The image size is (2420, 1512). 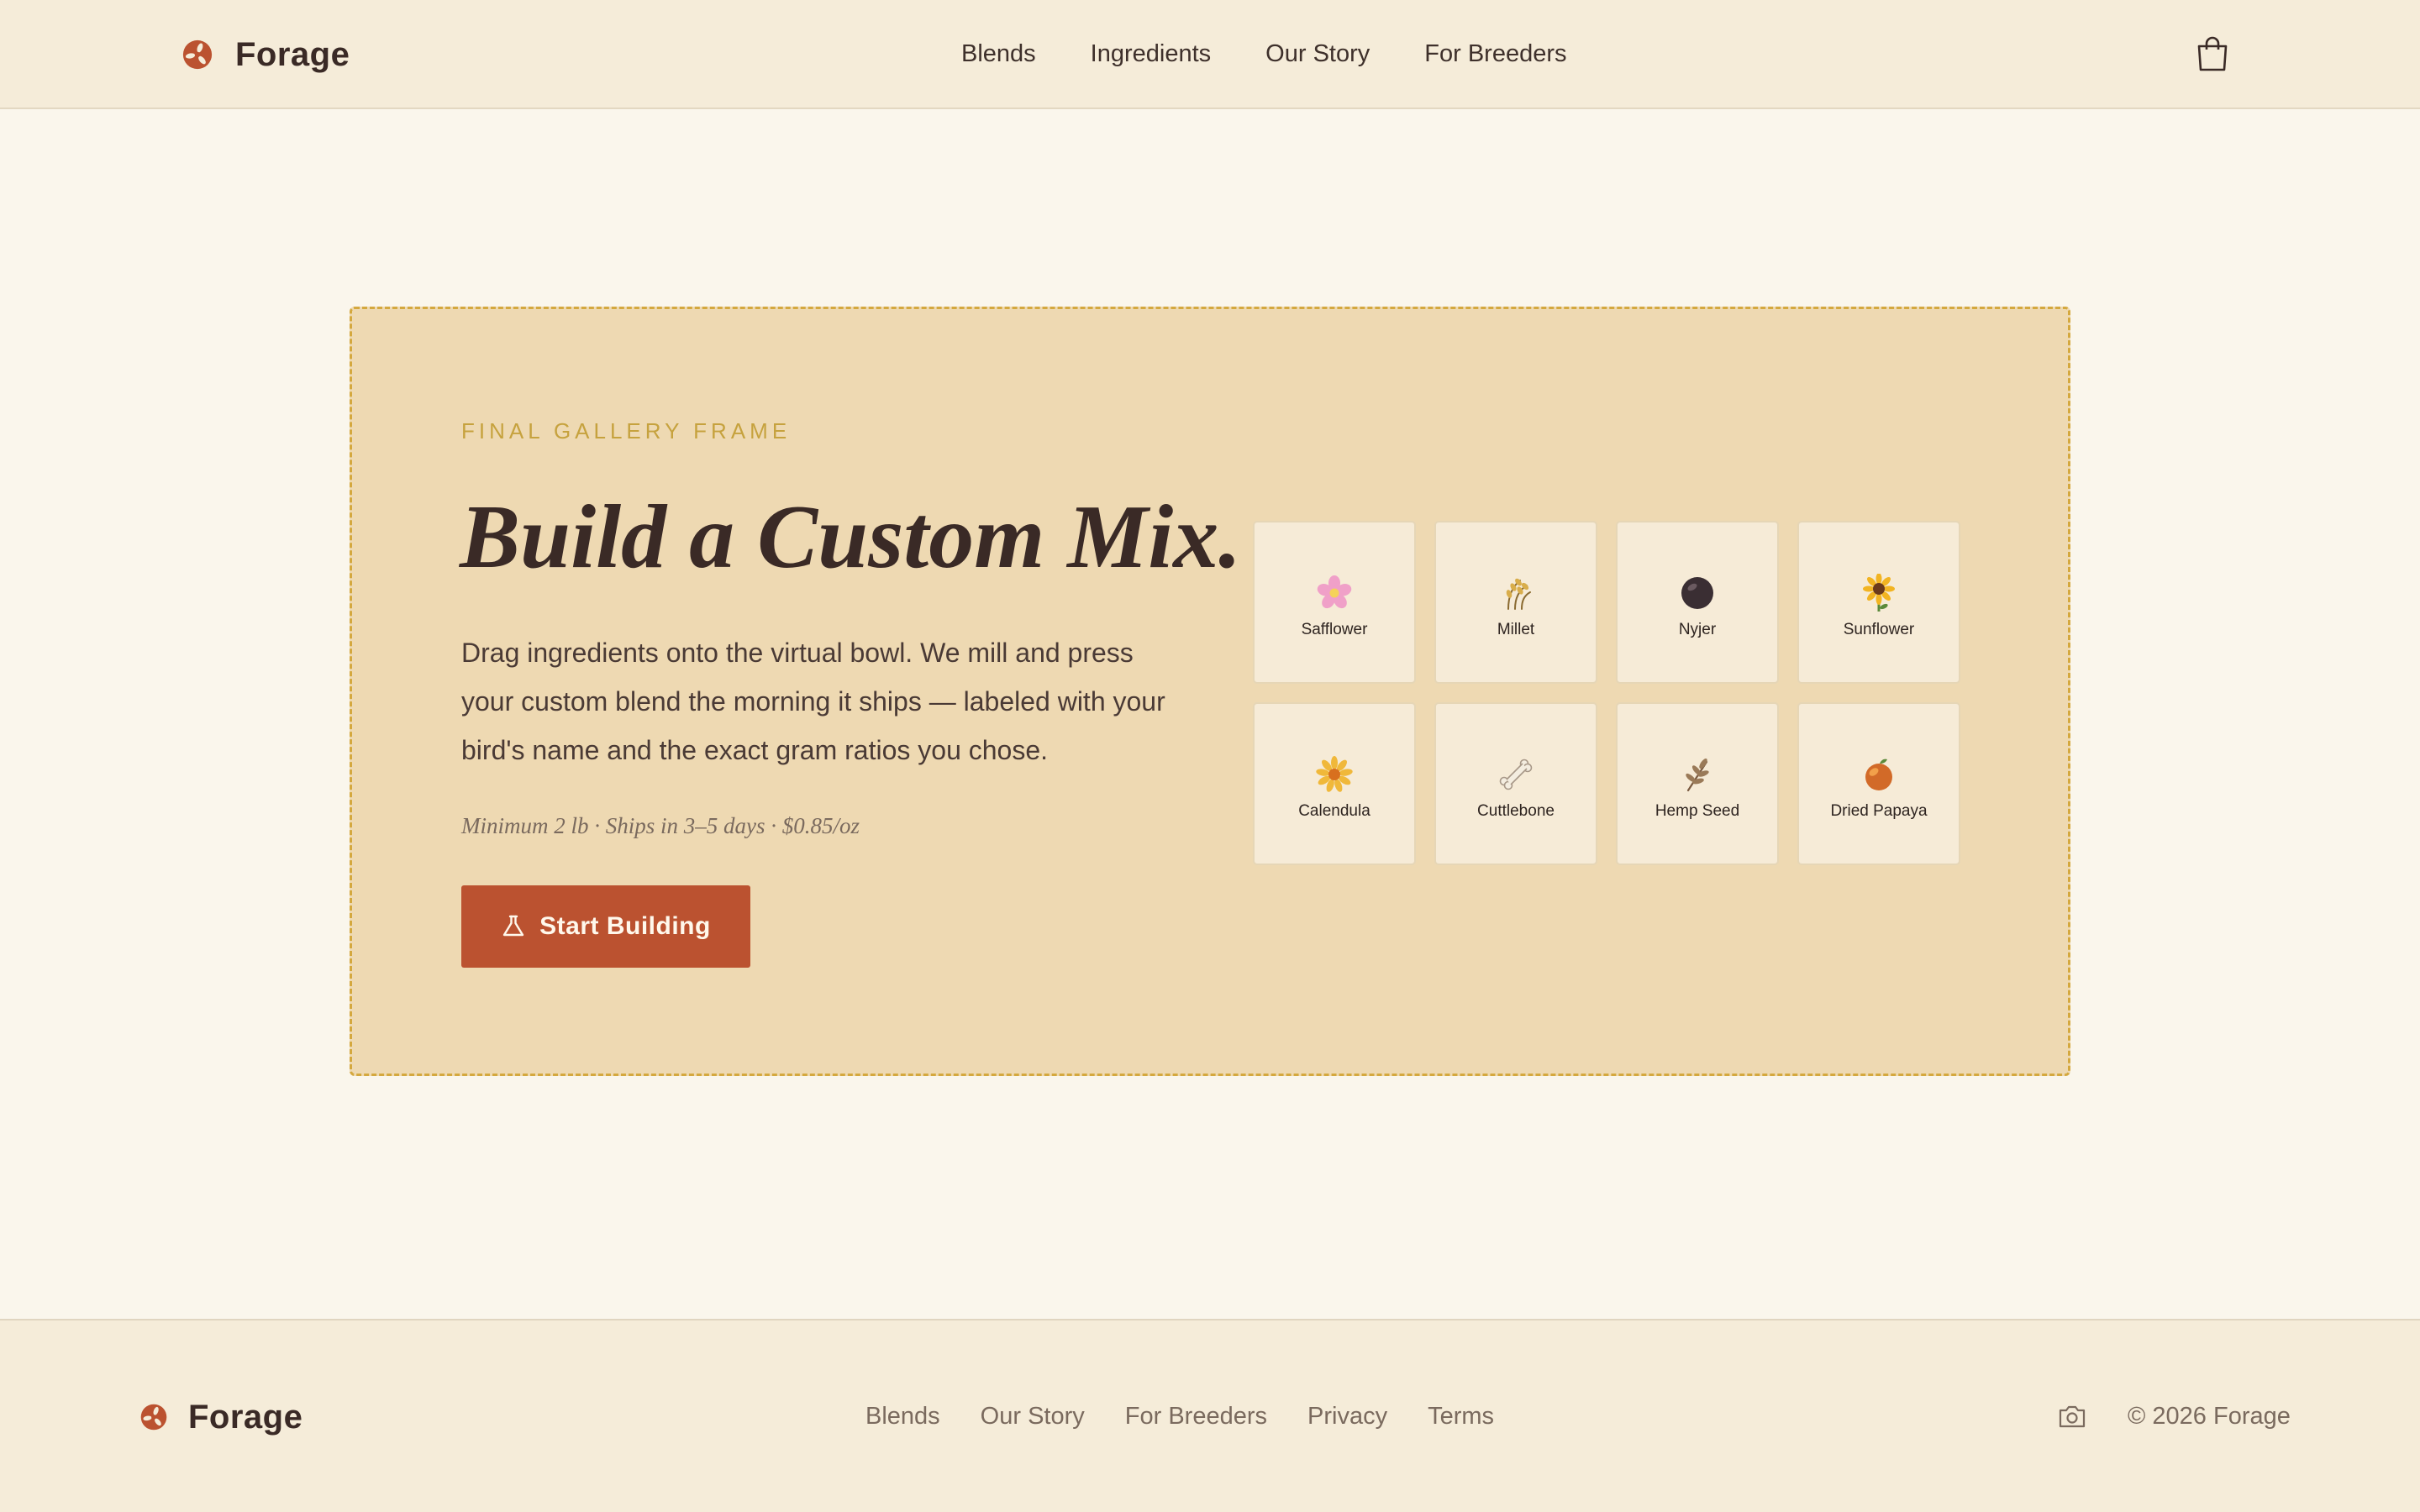 I want to click on sunflower-icon, so click(x=1879, y=593).